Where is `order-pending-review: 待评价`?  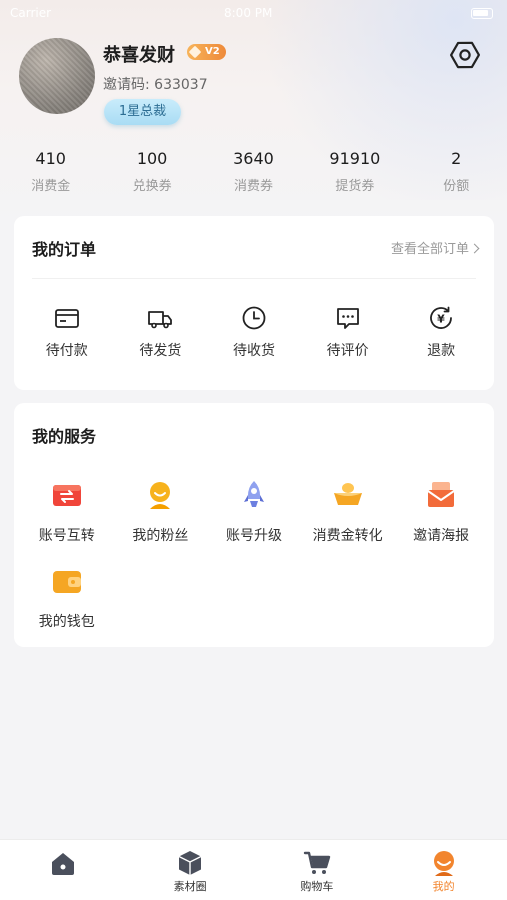
order-pending-review: 待评价 is located at coordinates (348, 332).